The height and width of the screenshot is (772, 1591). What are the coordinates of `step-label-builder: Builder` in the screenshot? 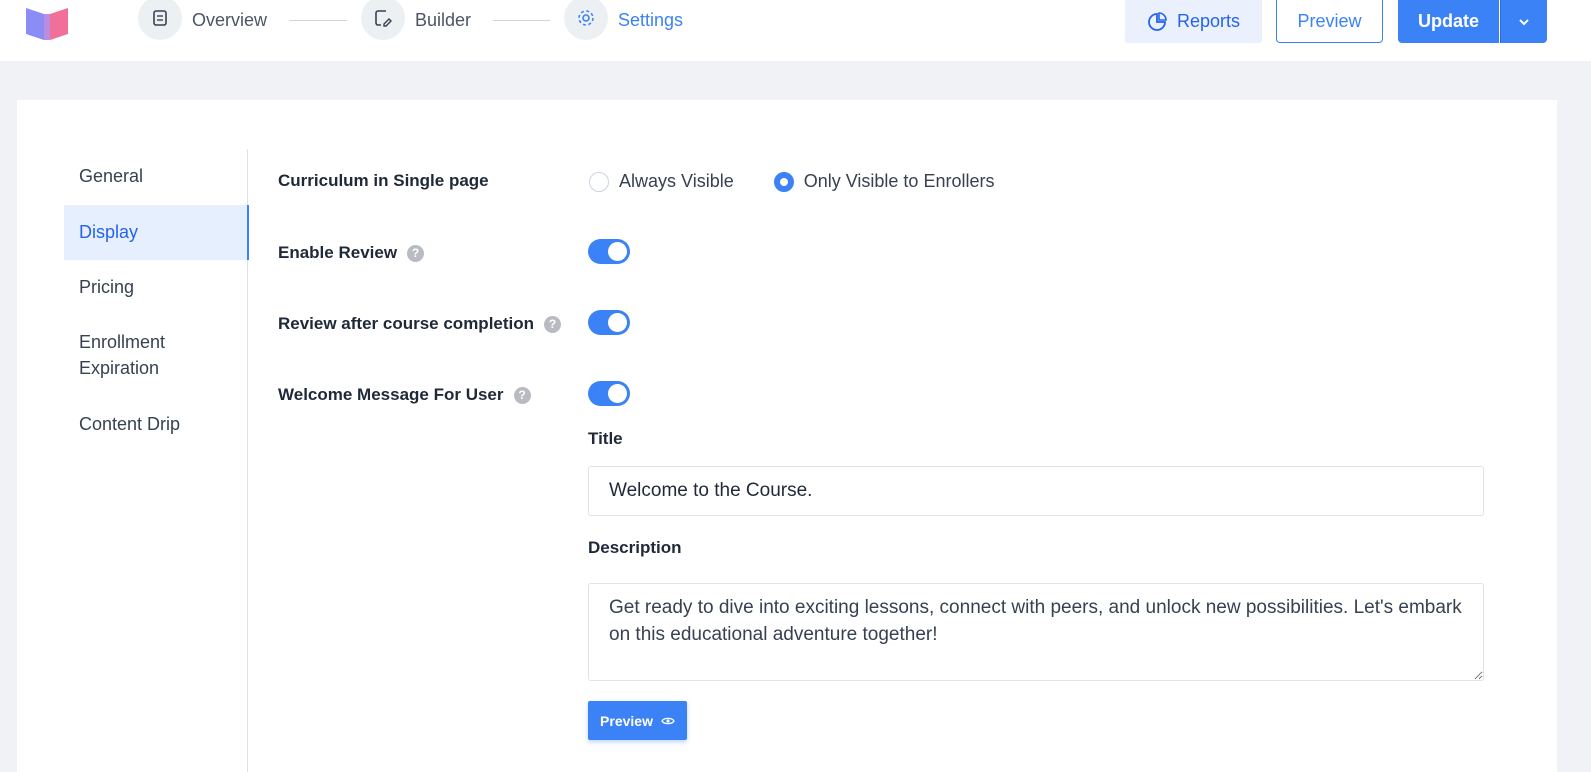 It's located at (443, 19).